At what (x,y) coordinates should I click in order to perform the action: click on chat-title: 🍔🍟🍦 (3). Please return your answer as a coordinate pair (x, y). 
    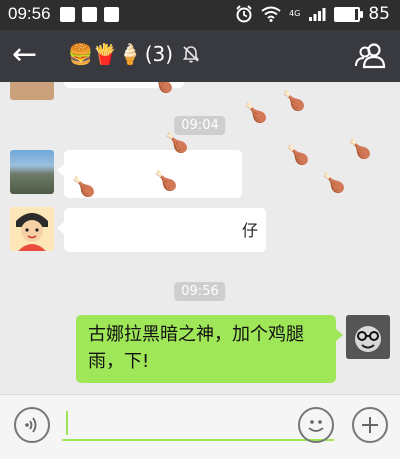
    Looking at the image, I should click on (134, 54).